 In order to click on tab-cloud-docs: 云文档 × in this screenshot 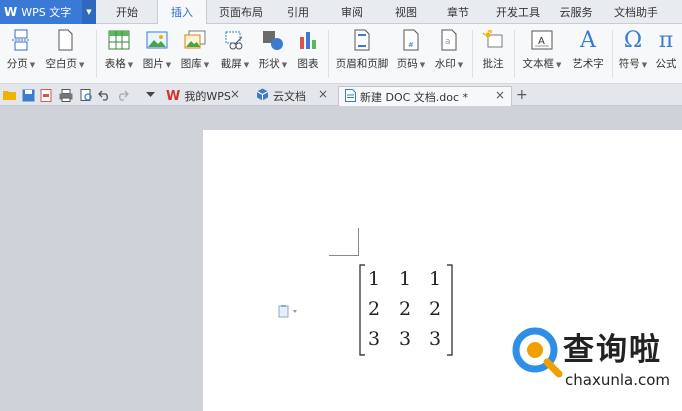, I will do `click(292, 96)`.